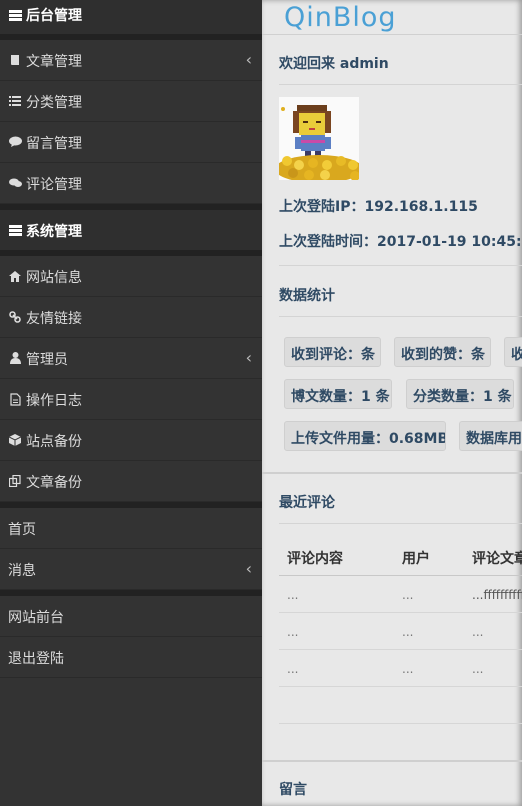 This screenshot has height=806, width=522. I want to click on sidebar-item-label: 网站信息, so click(54, 278).